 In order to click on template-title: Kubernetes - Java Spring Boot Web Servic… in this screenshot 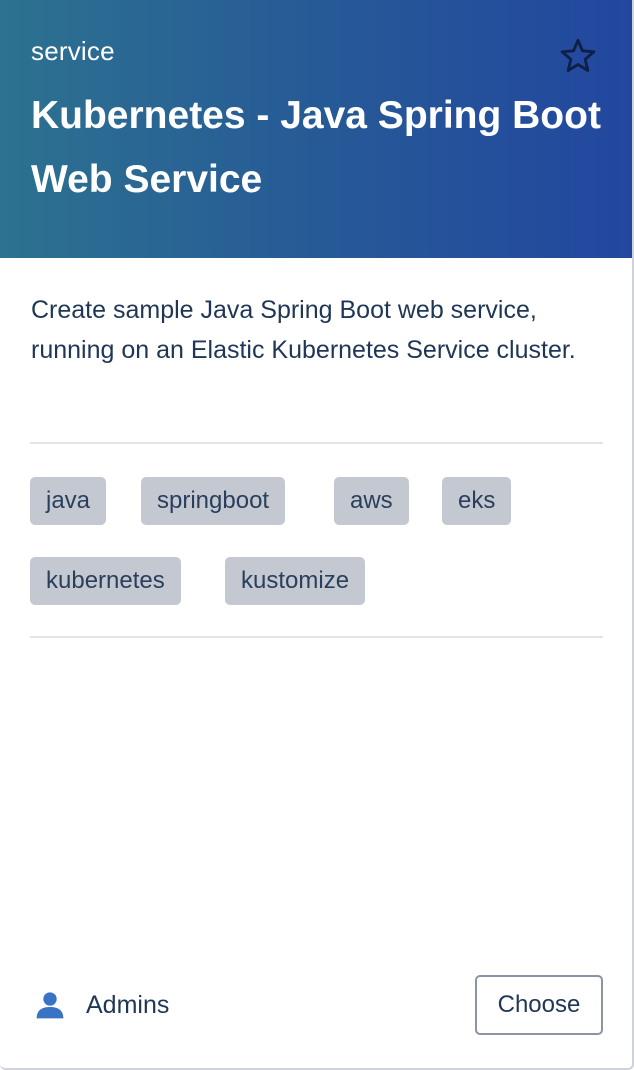, I will do `click(316, 147)`.